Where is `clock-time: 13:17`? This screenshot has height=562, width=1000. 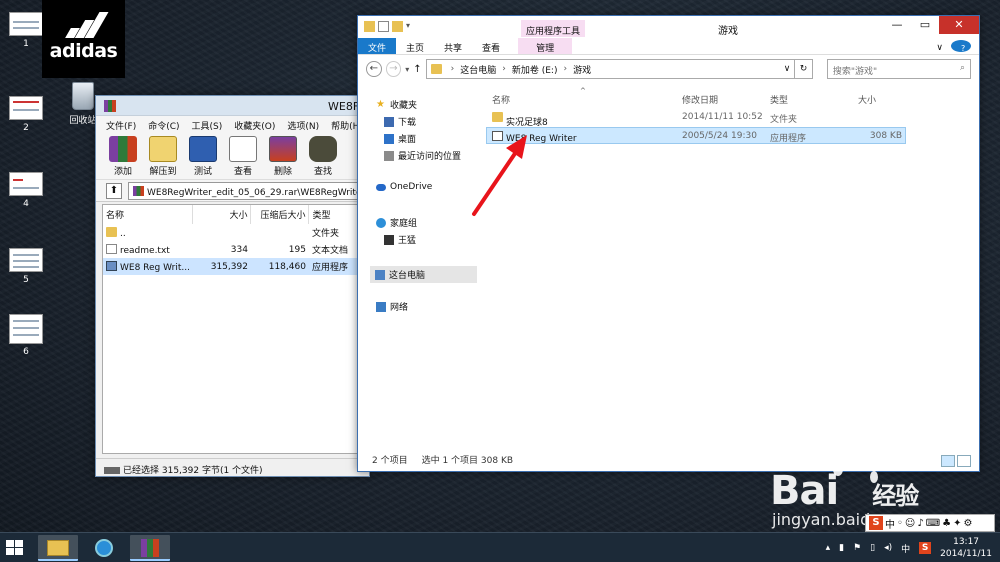
clock-time: 13:17 is located at coordinates (966, 542).